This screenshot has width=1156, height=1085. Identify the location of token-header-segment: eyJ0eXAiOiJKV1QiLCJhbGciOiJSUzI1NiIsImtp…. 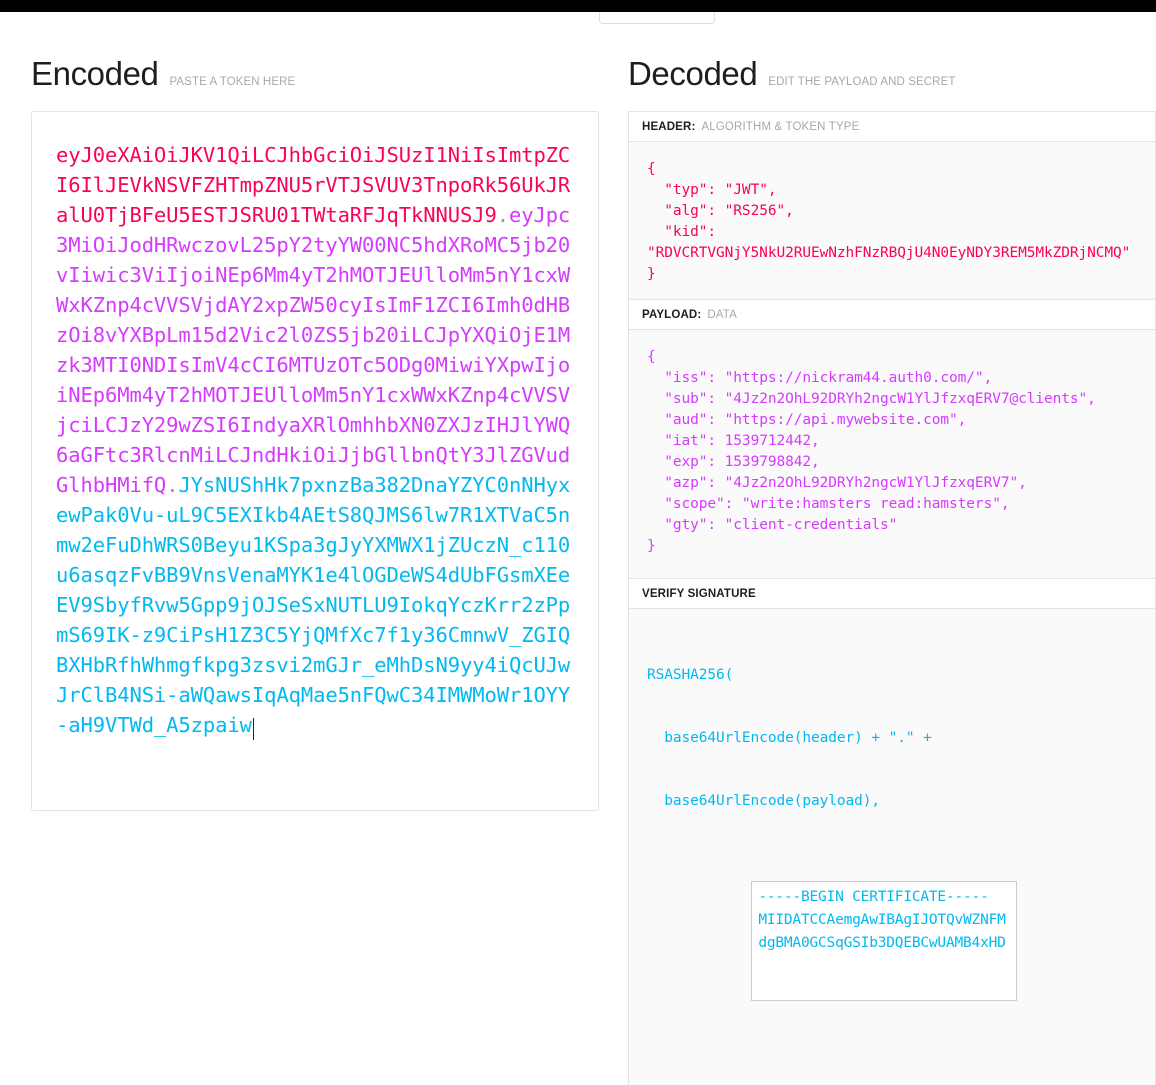
(313, 185).